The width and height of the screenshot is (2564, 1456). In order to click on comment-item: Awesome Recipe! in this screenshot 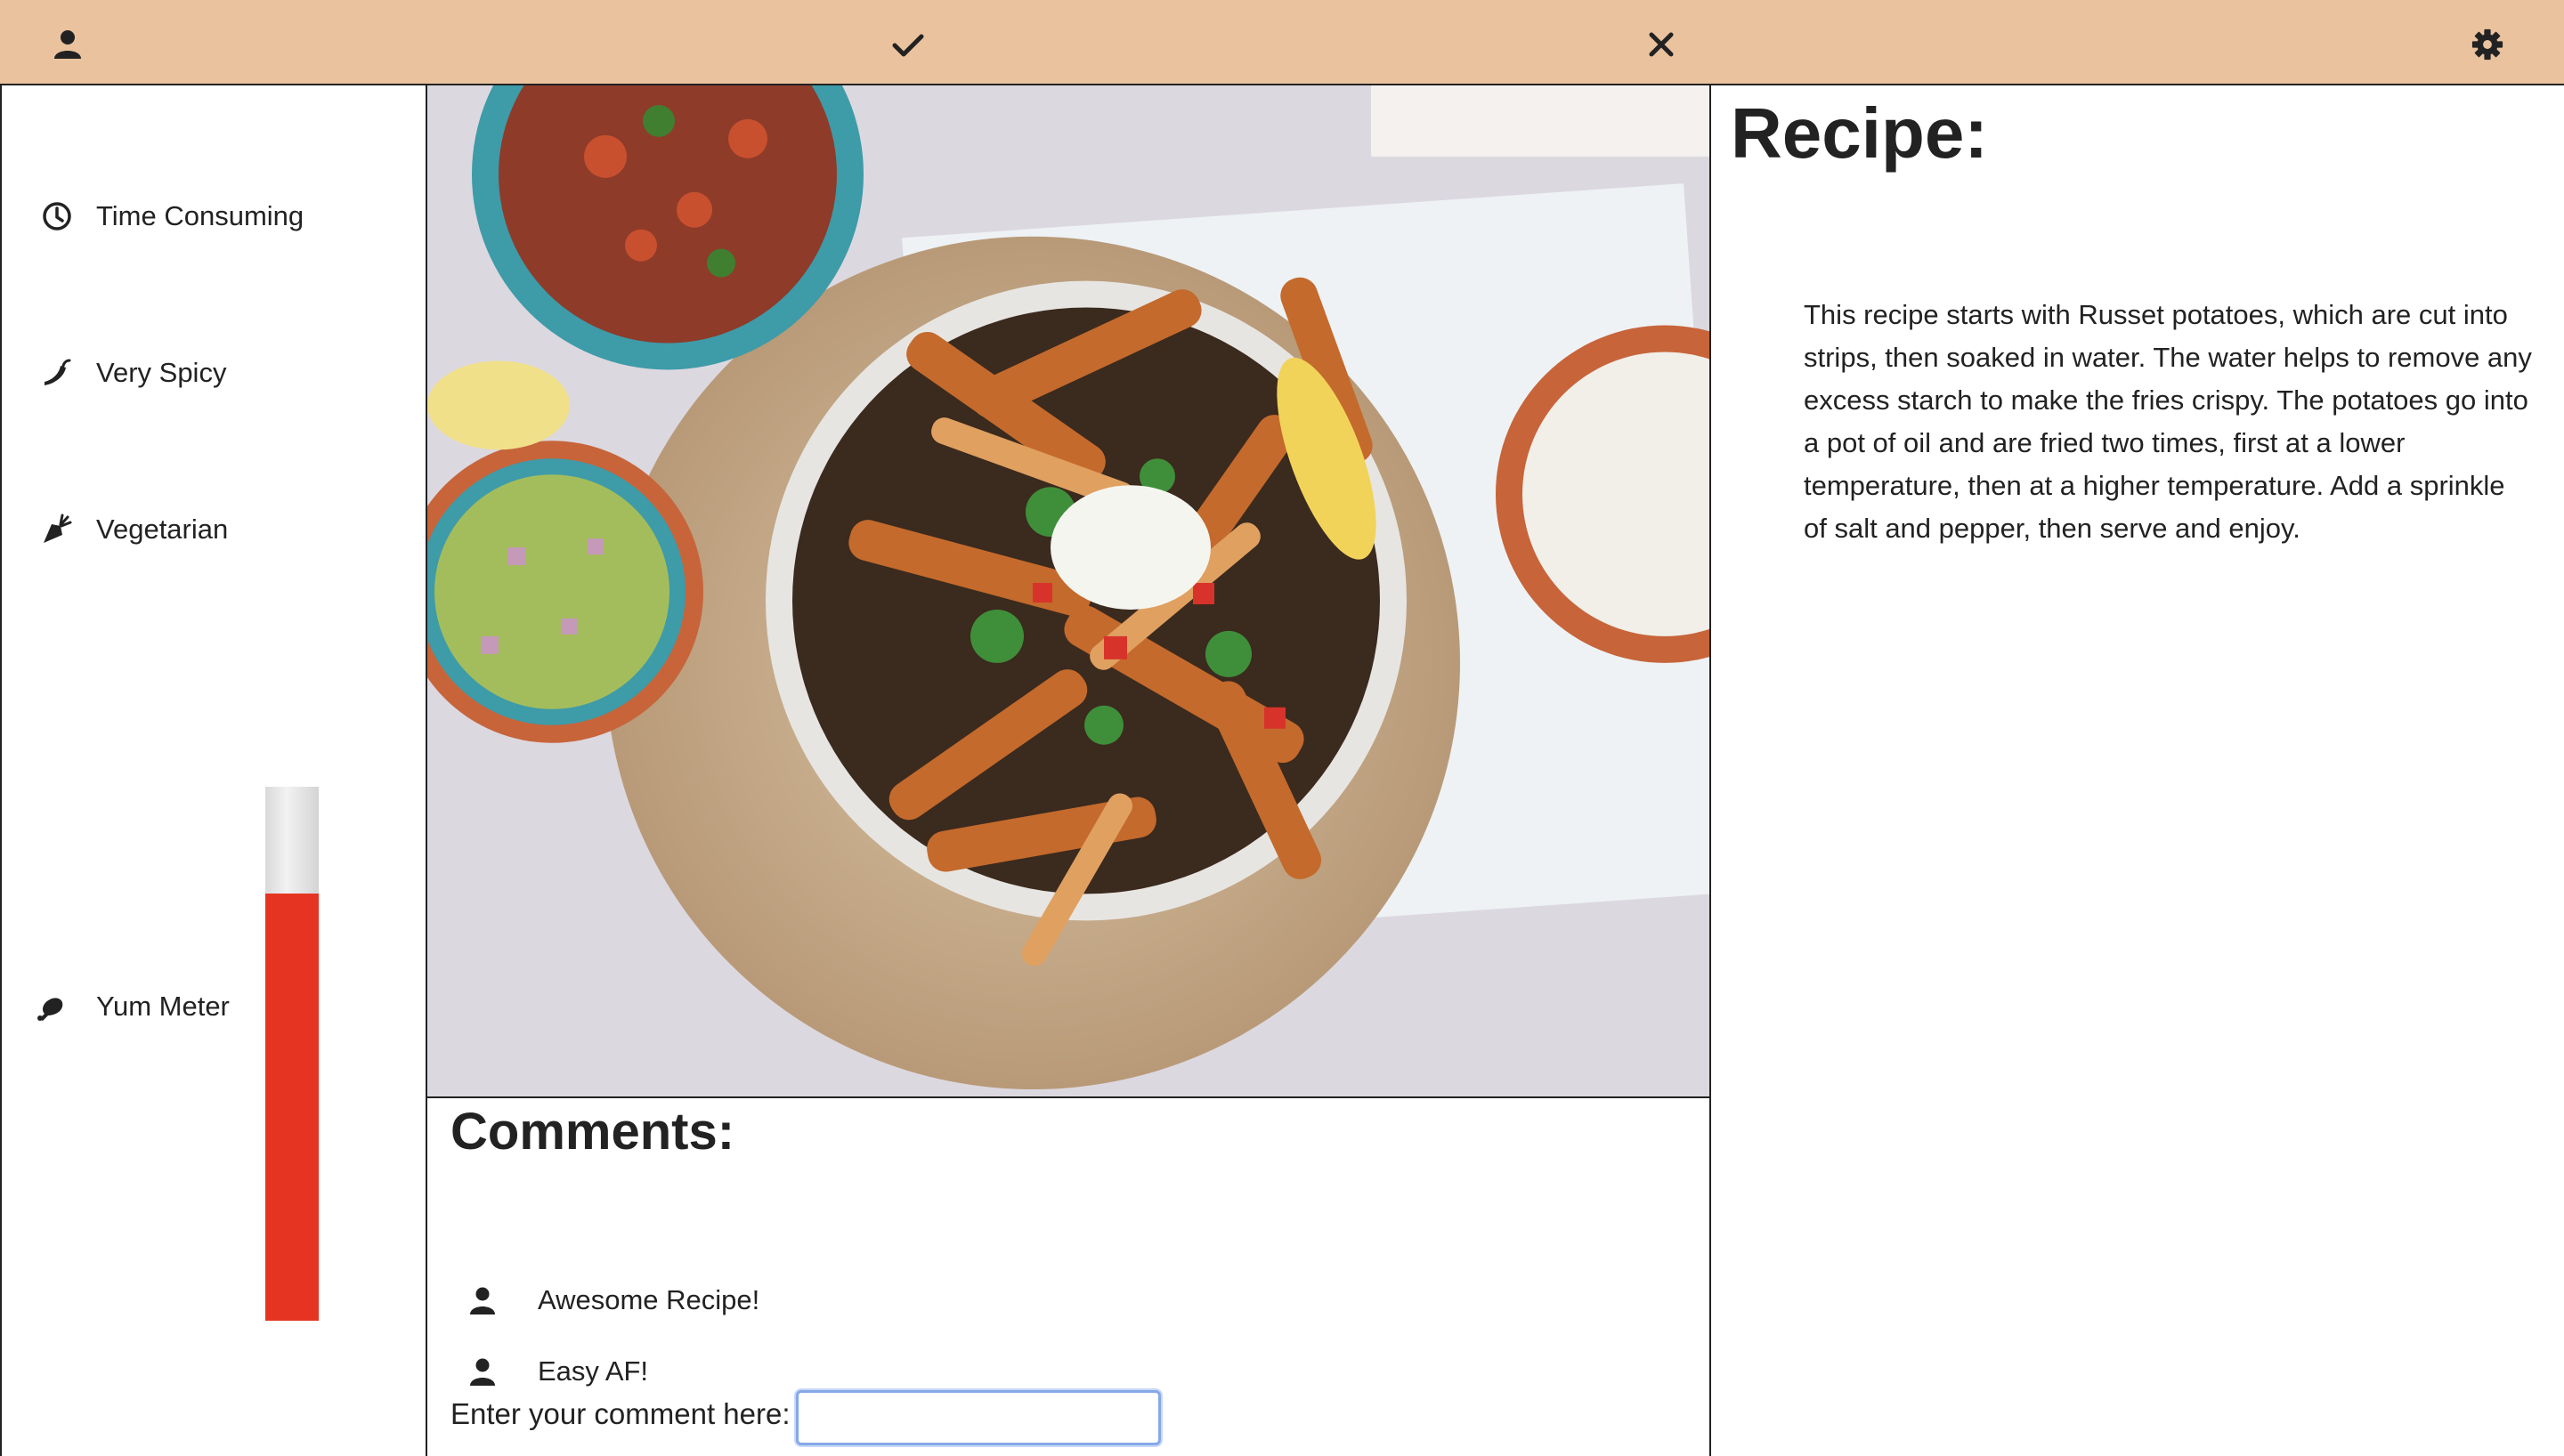, I will do `click(613, 1300)`.